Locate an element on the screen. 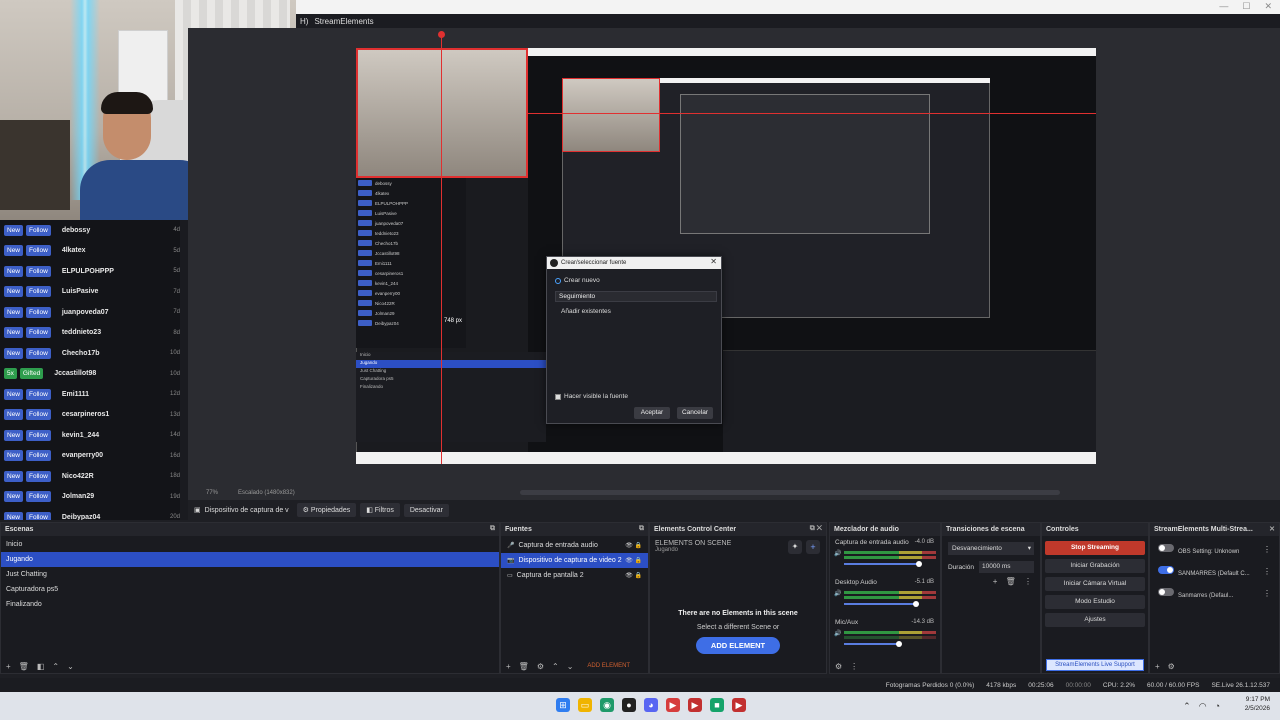 This screenshot has width=1280, height=720. maximize-button: ☐ is located at coordinates (1246, 6).